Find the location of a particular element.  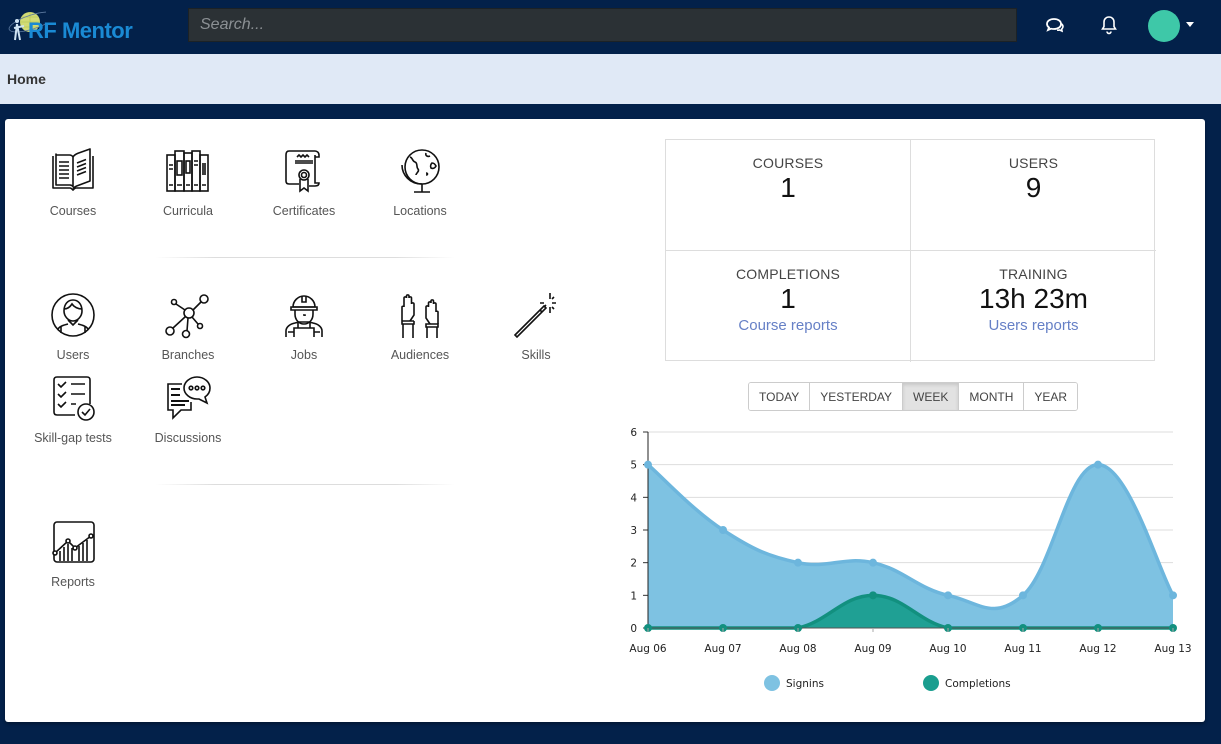

top-navbar: RF Mentor is located at coordinates (610, 27).